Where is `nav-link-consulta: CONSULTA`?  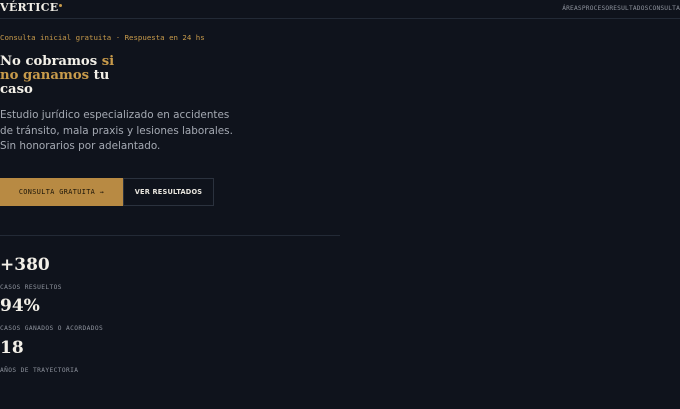
nav-link-consulta: CONSULTA is located at coordinates (664, 8).